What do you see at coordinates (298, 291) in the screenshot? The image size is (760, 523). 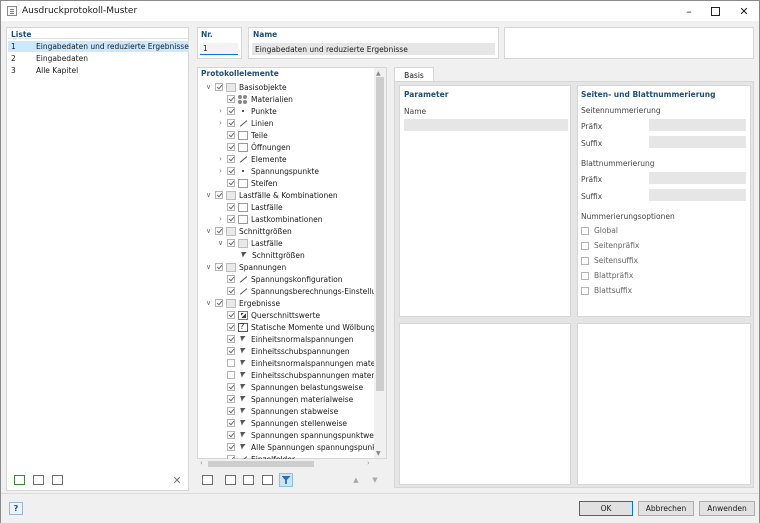 I see `tree-row: Spannungsberechnungs-Einstellung` at bounding box center [298, 291].